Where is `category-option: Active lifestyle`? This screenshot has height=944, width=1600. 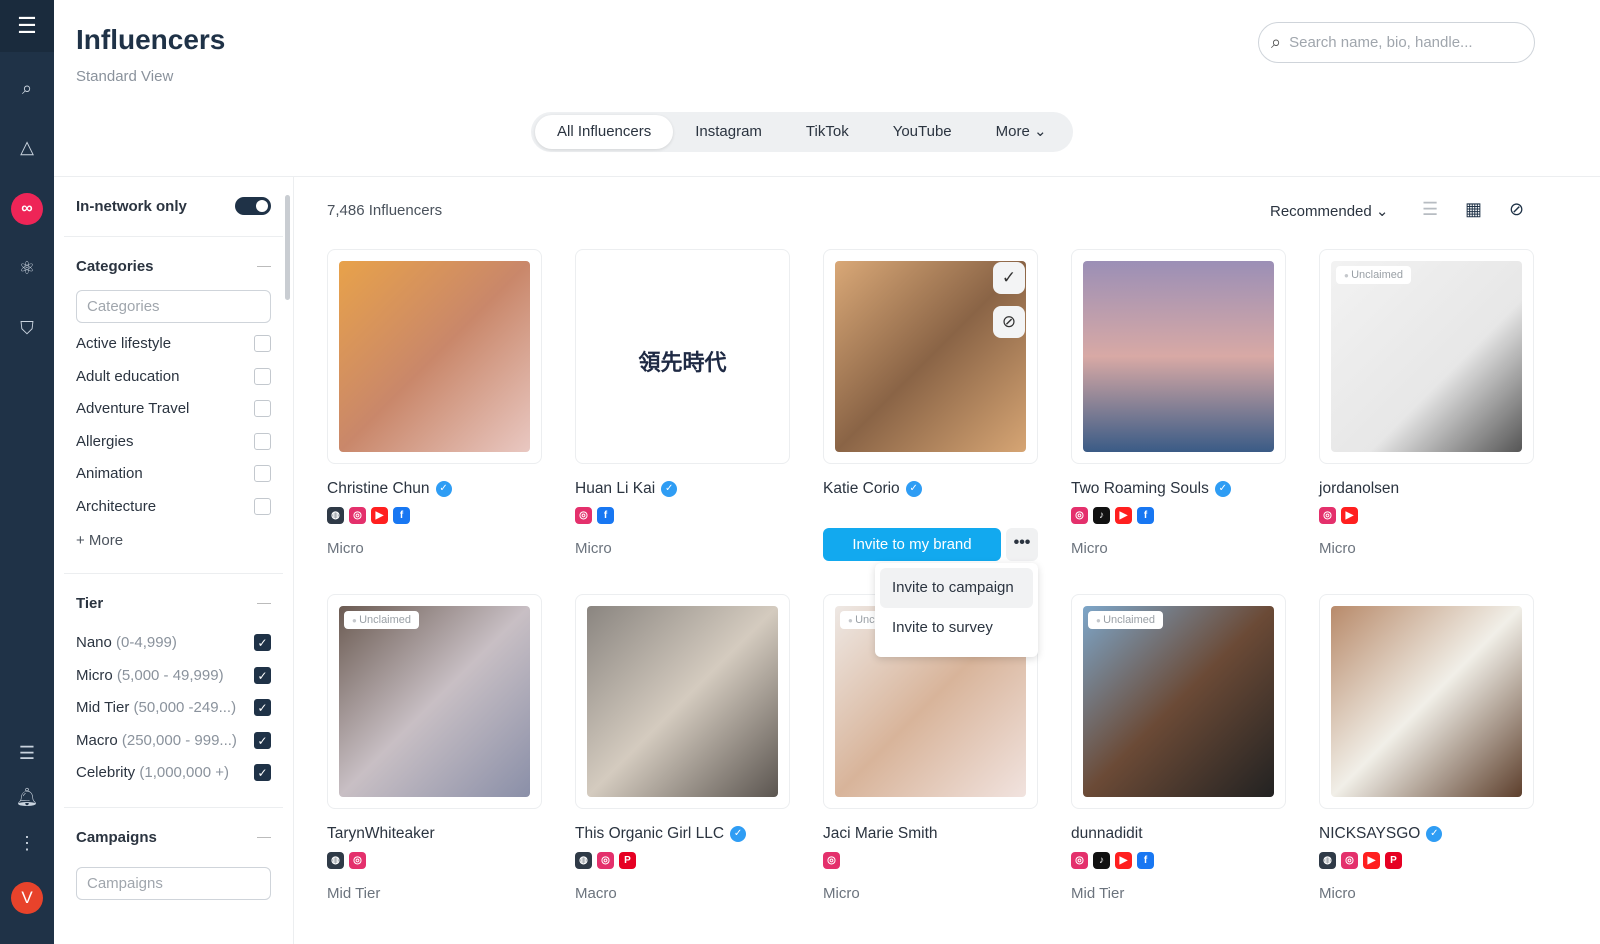 category-option: Active lifestyle is located at coordinates (173, 343).